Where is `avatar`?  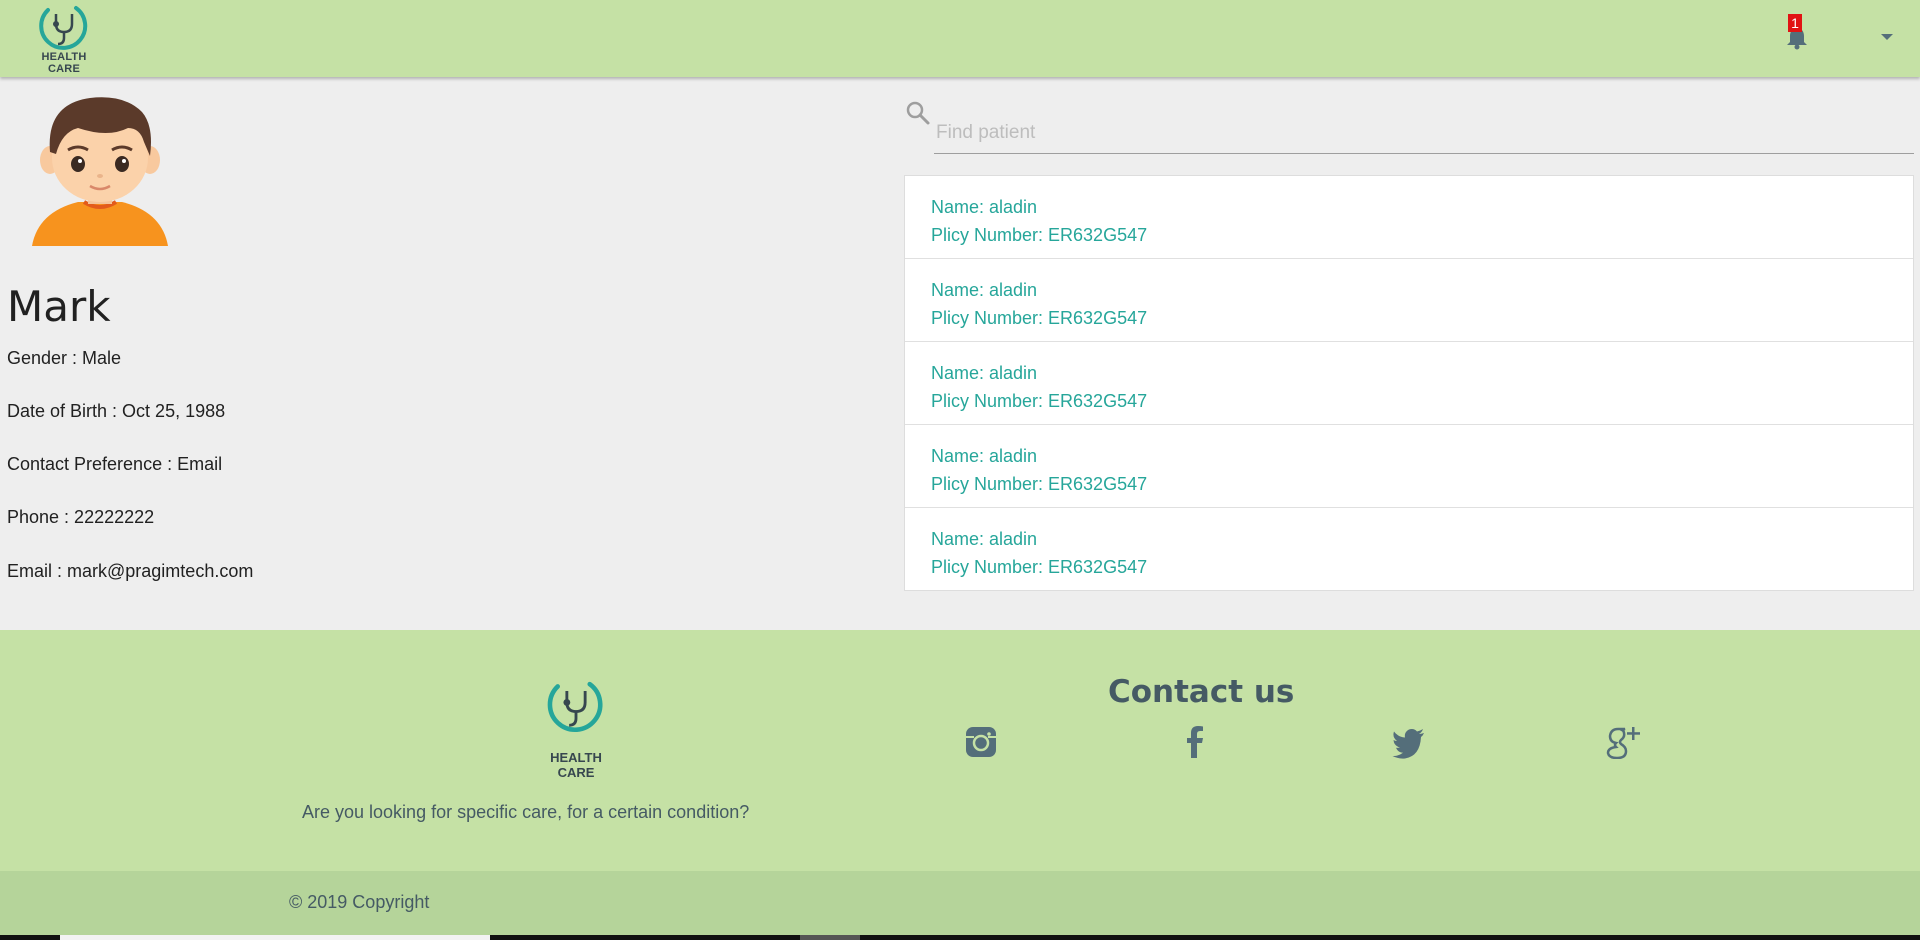
avatar is located at coordinates (100, 170).